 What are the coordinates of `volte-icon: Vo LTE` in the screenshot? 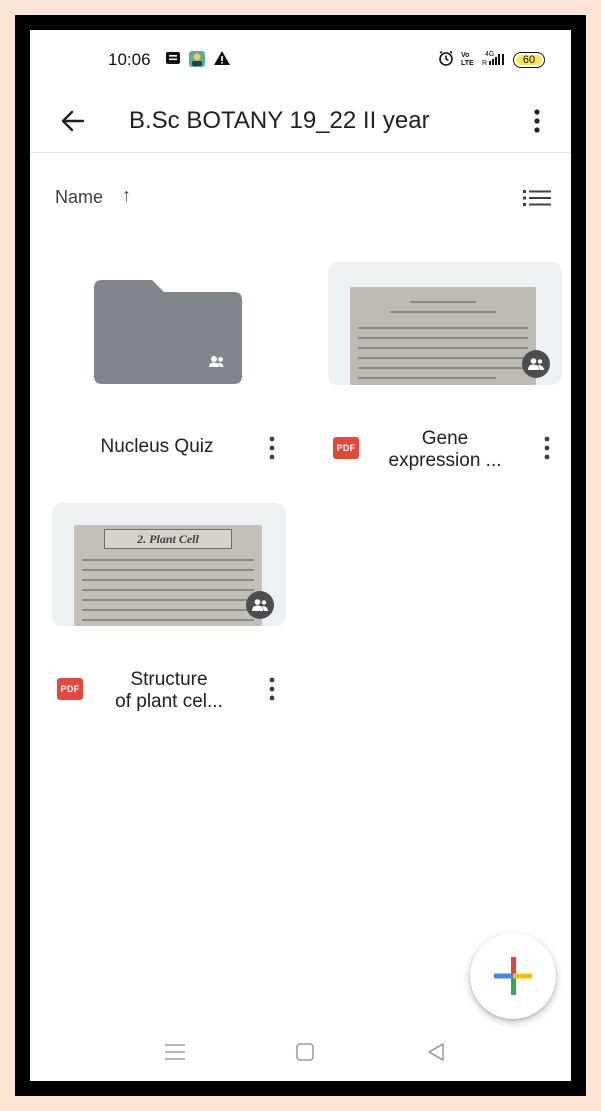 It's located at (468, 59).